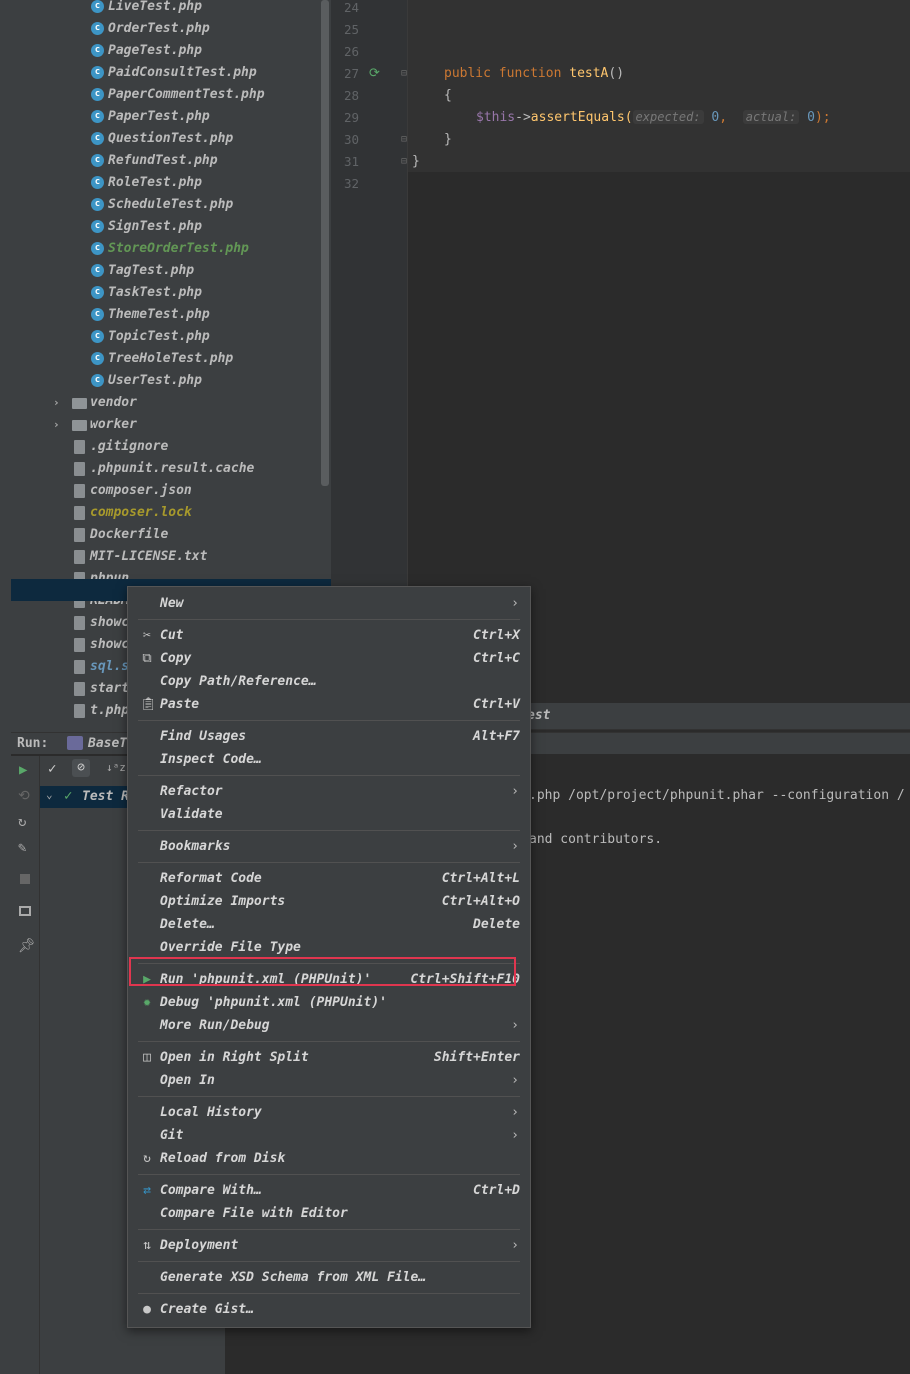  I want to click on tree-folder: › vendor, so click(171, 403).